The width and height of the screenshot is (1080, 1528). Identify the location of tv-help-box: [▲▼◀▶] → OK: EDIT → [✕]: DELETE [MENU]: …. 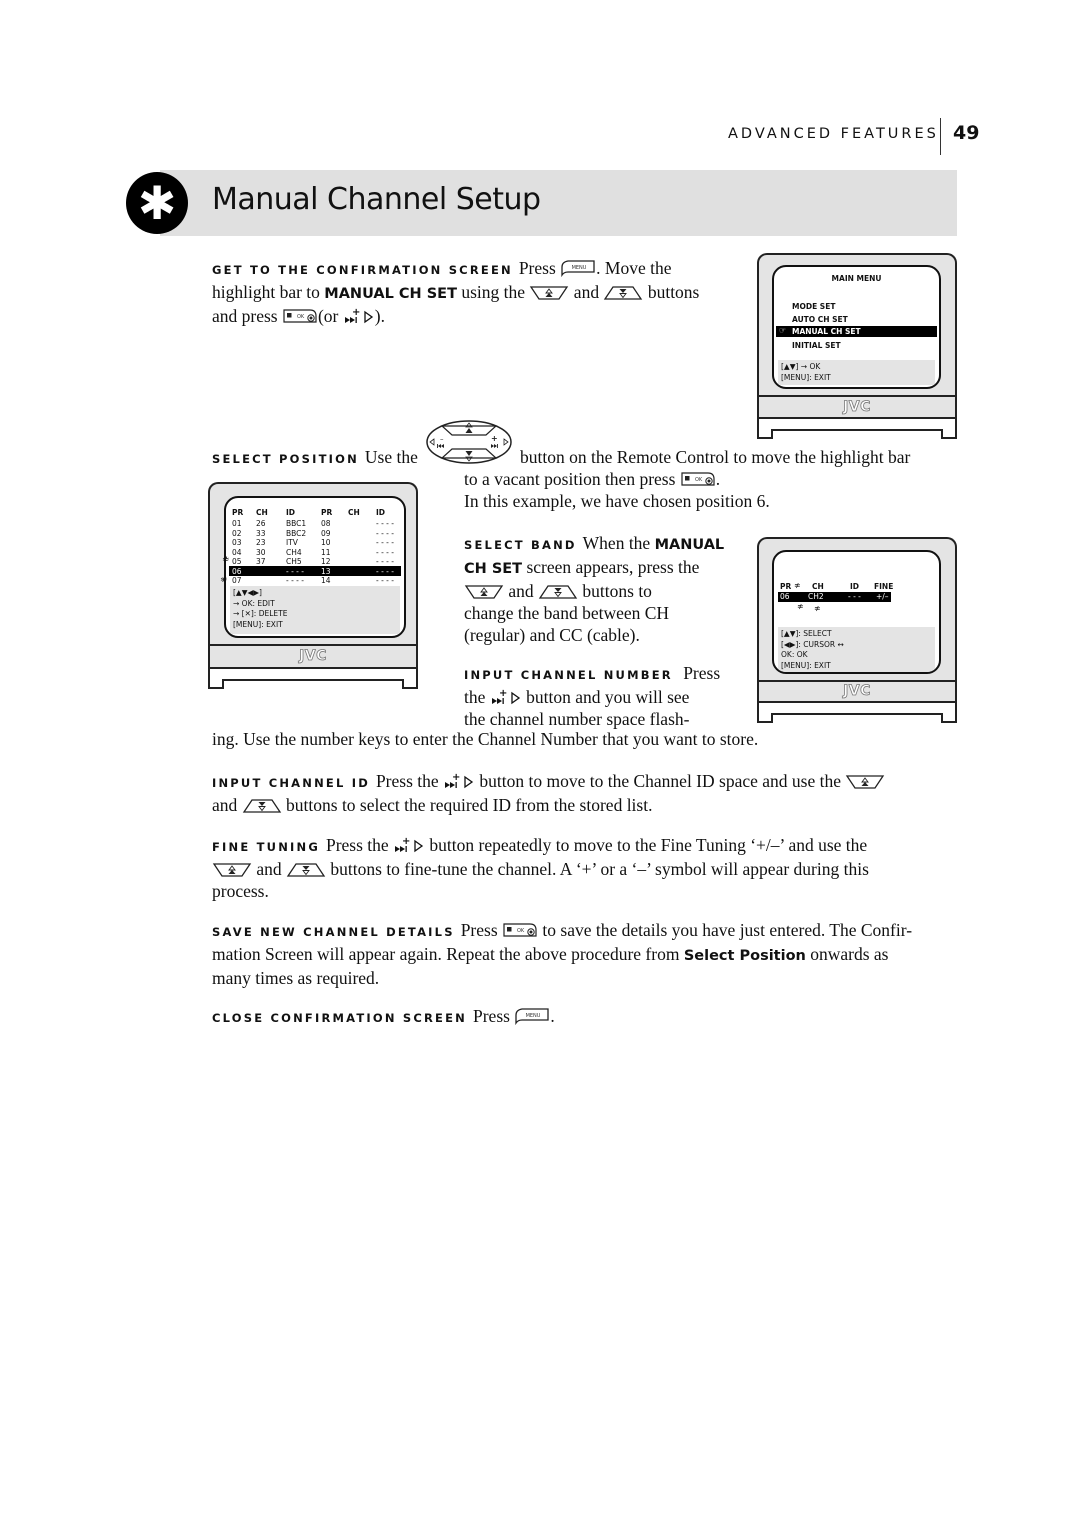
(315, 610).